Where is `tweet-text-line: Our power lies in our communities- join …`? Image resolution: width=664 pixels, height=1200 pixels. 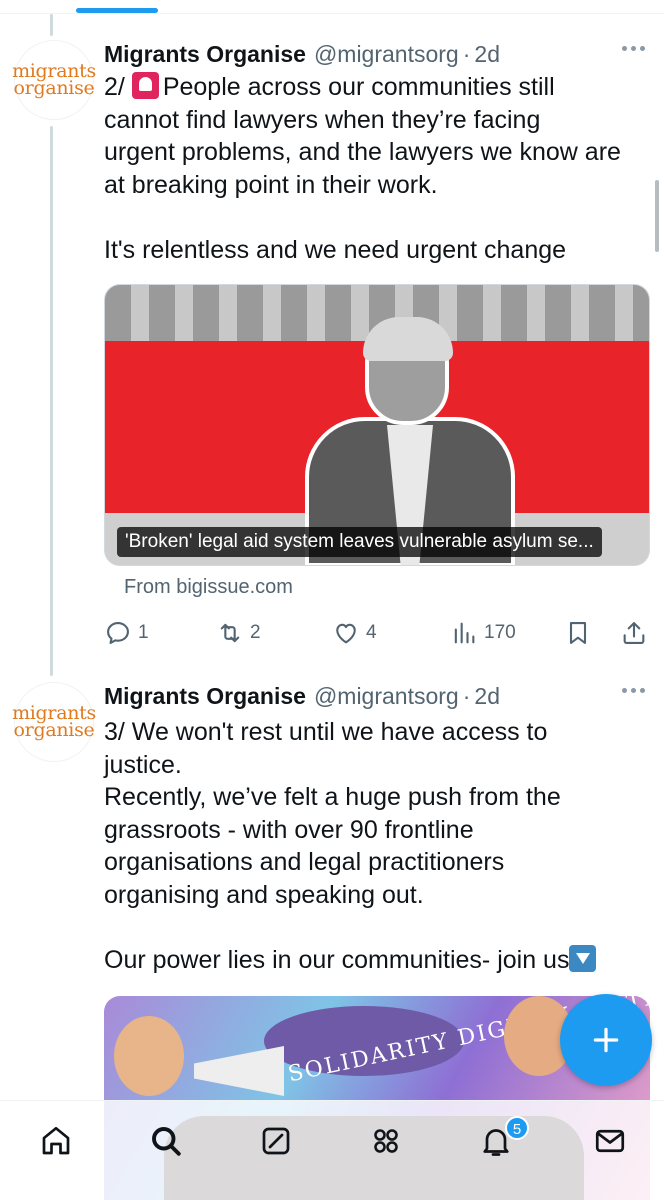 tweet-text-line: Our power lies in our communities- join … is located at coordinates (337, 959).